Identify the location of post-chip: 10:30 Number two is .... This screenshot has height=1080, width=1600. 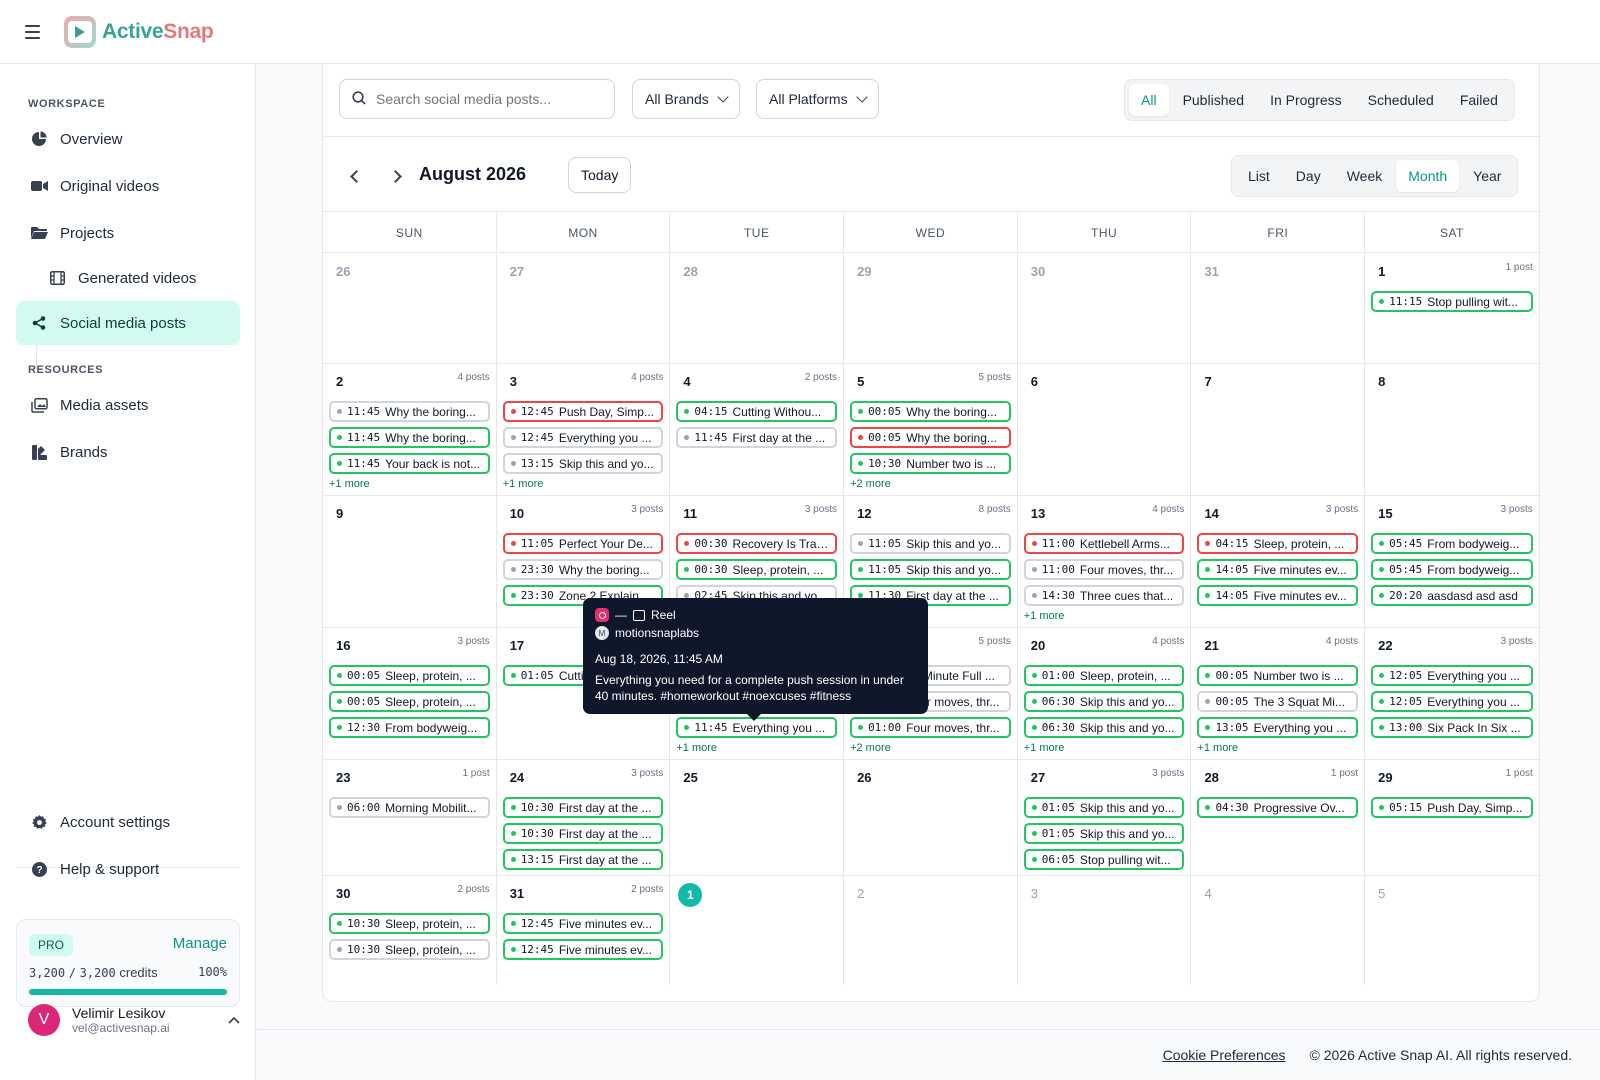
(930, 463).